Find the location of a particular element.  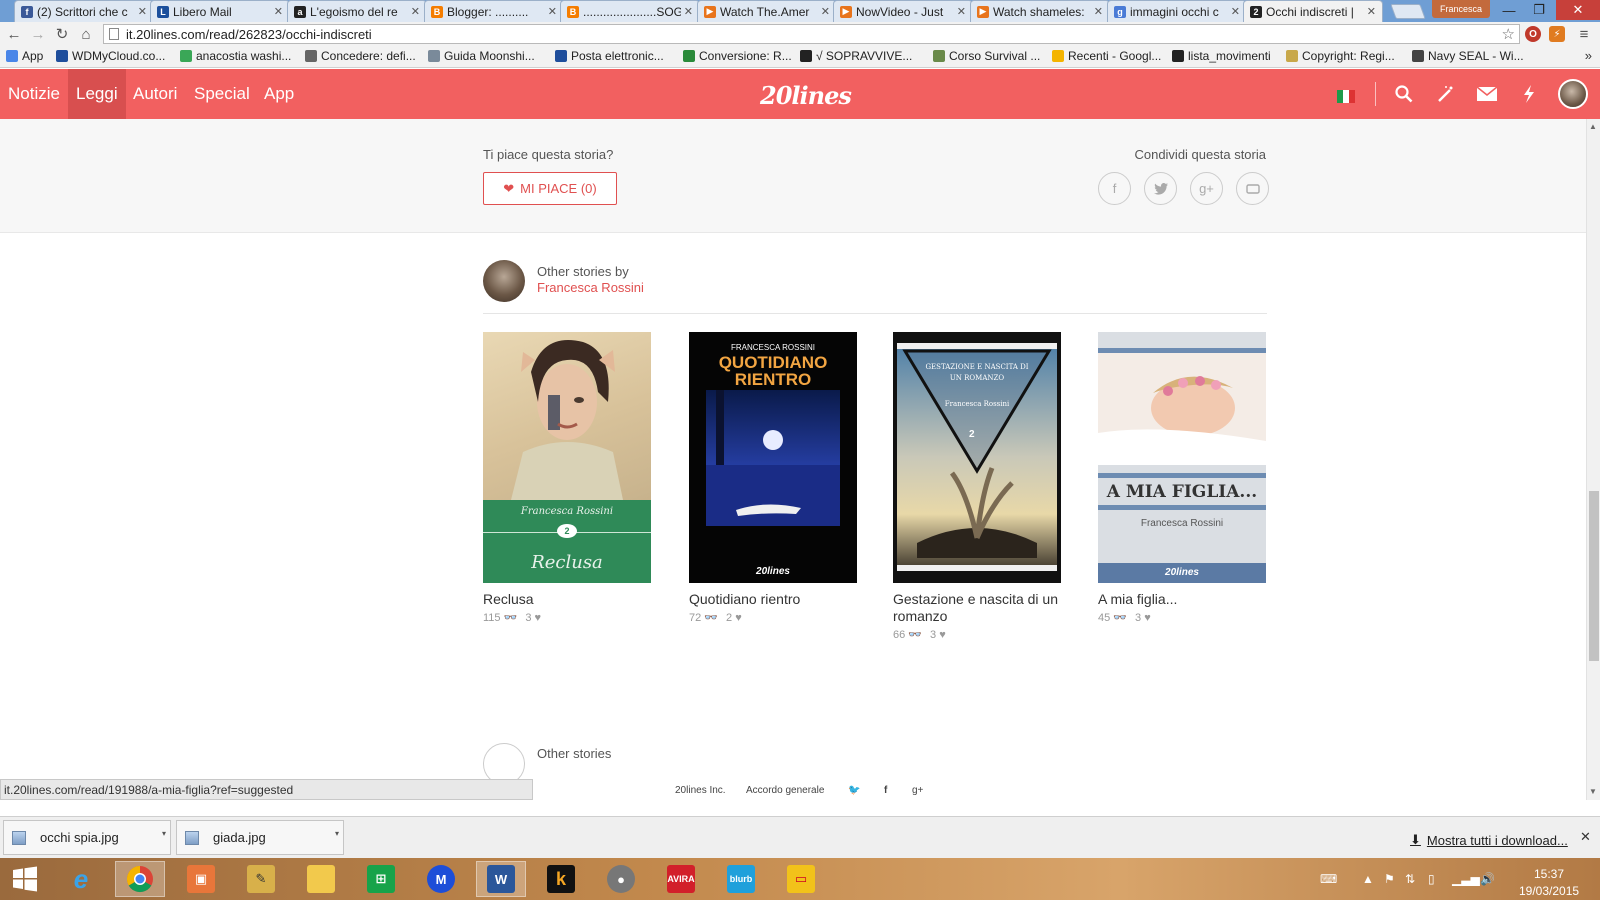

nav-app: App is located at coordinates (279, 94).